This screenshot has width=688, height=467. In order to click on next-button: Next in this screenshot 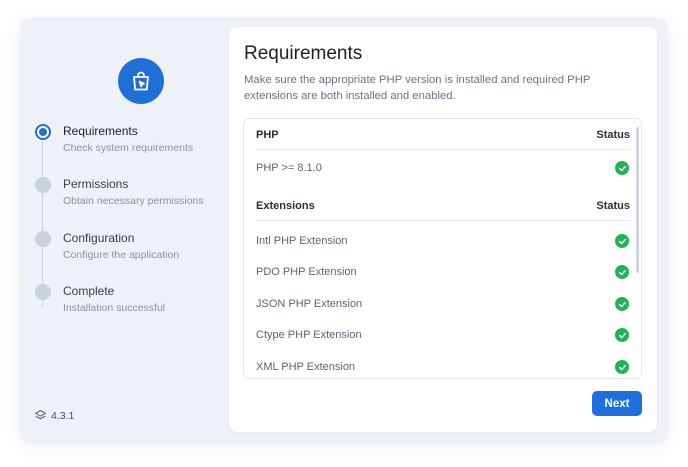, I will do `click(617, 403)`.